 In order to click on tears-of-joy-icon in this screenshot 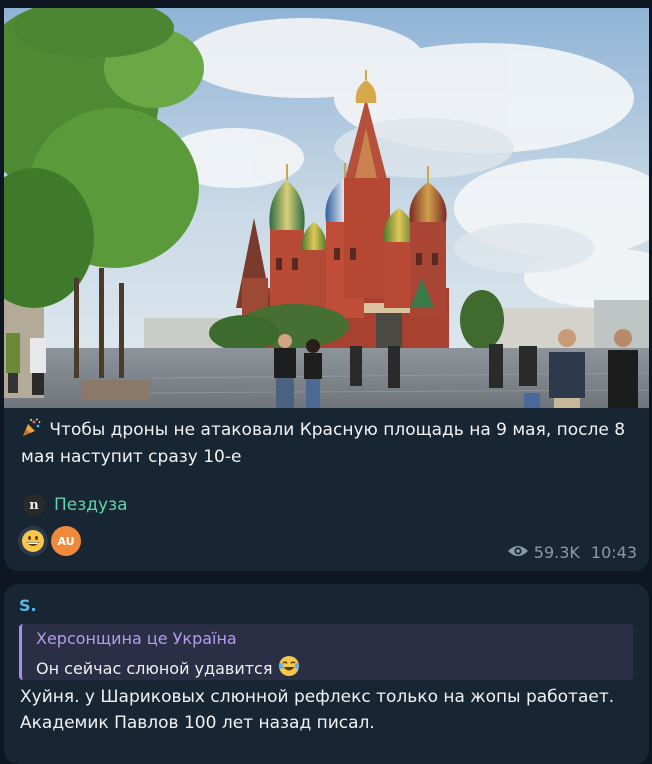, I will do `click(289, 668)`.